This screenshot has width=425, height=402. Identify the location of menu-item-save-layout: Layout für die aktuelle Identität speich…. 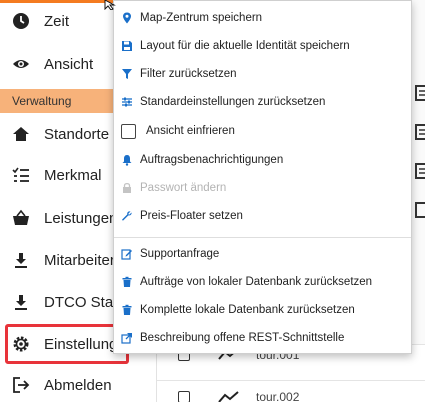
(262, 46).